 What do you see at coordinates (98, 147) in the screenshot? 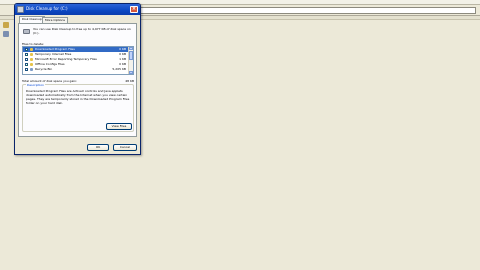
I see `ok-button: OK` at bounding box center [98, 147].